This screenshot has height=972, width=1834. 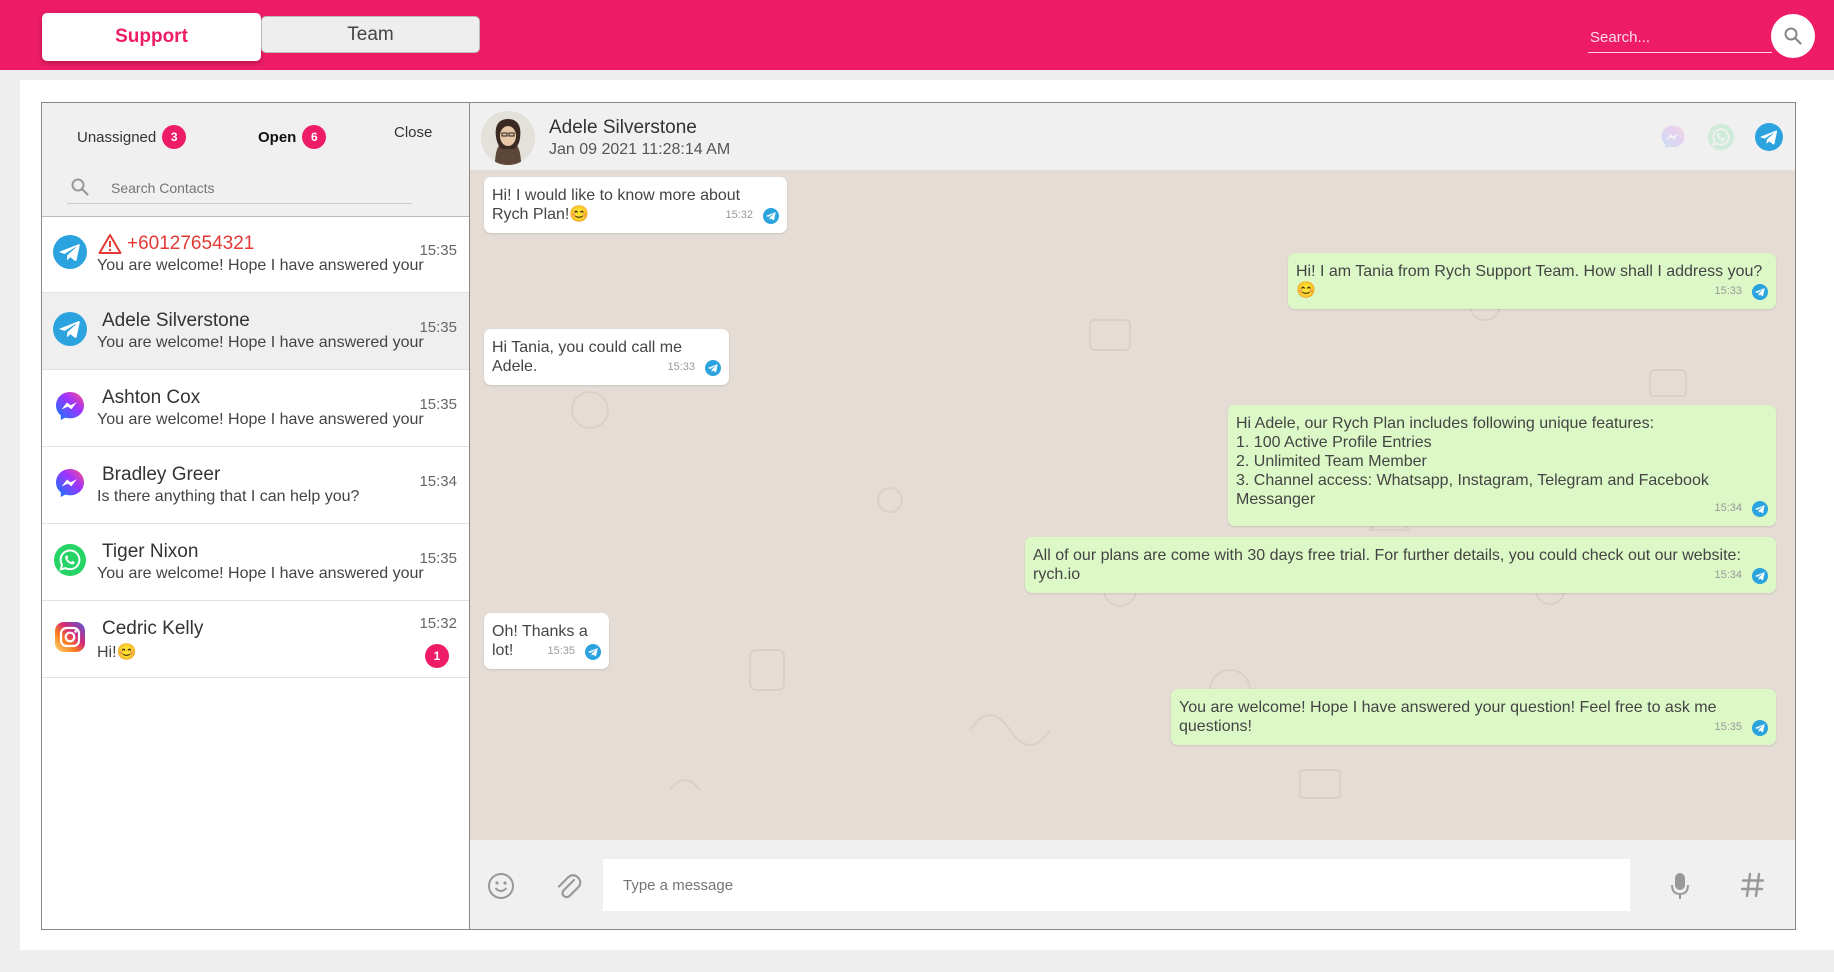 I want to click on contact-last-message: Hi!😊, so click(x=117, y=652).